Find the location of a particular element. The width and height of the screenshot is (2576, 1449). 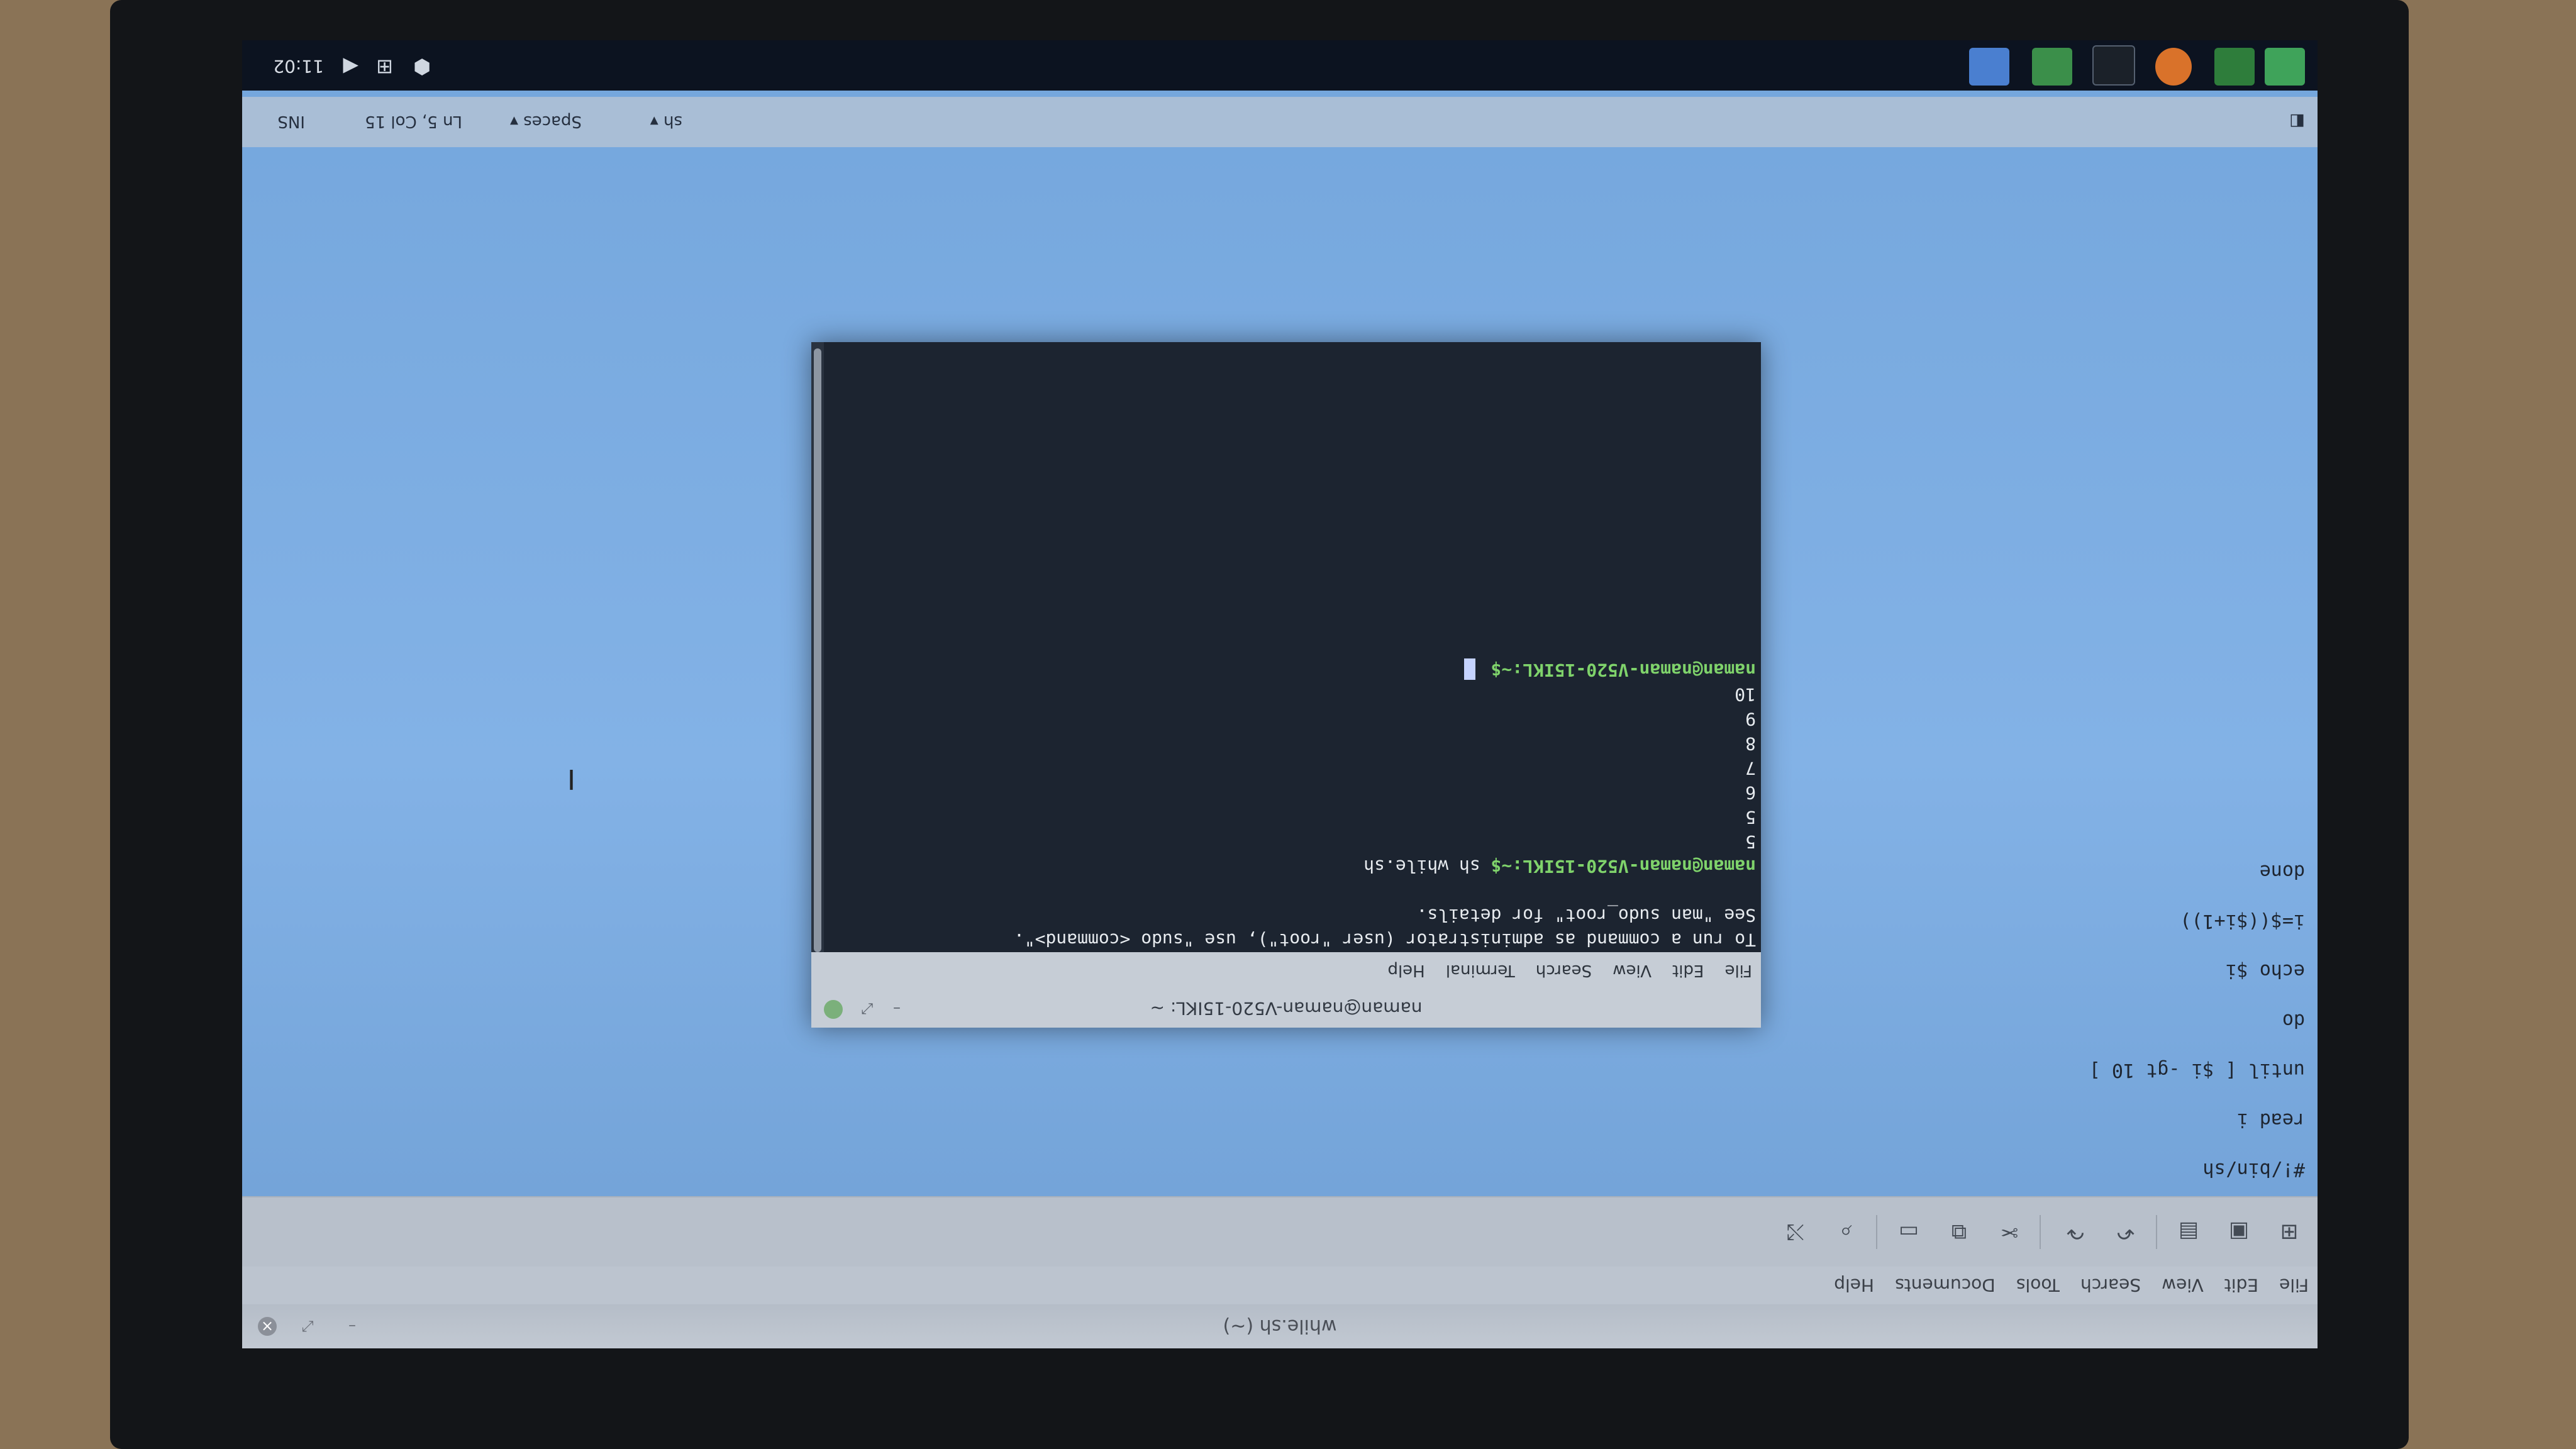

clock: 11:02 is located at coordinates (298, 66).